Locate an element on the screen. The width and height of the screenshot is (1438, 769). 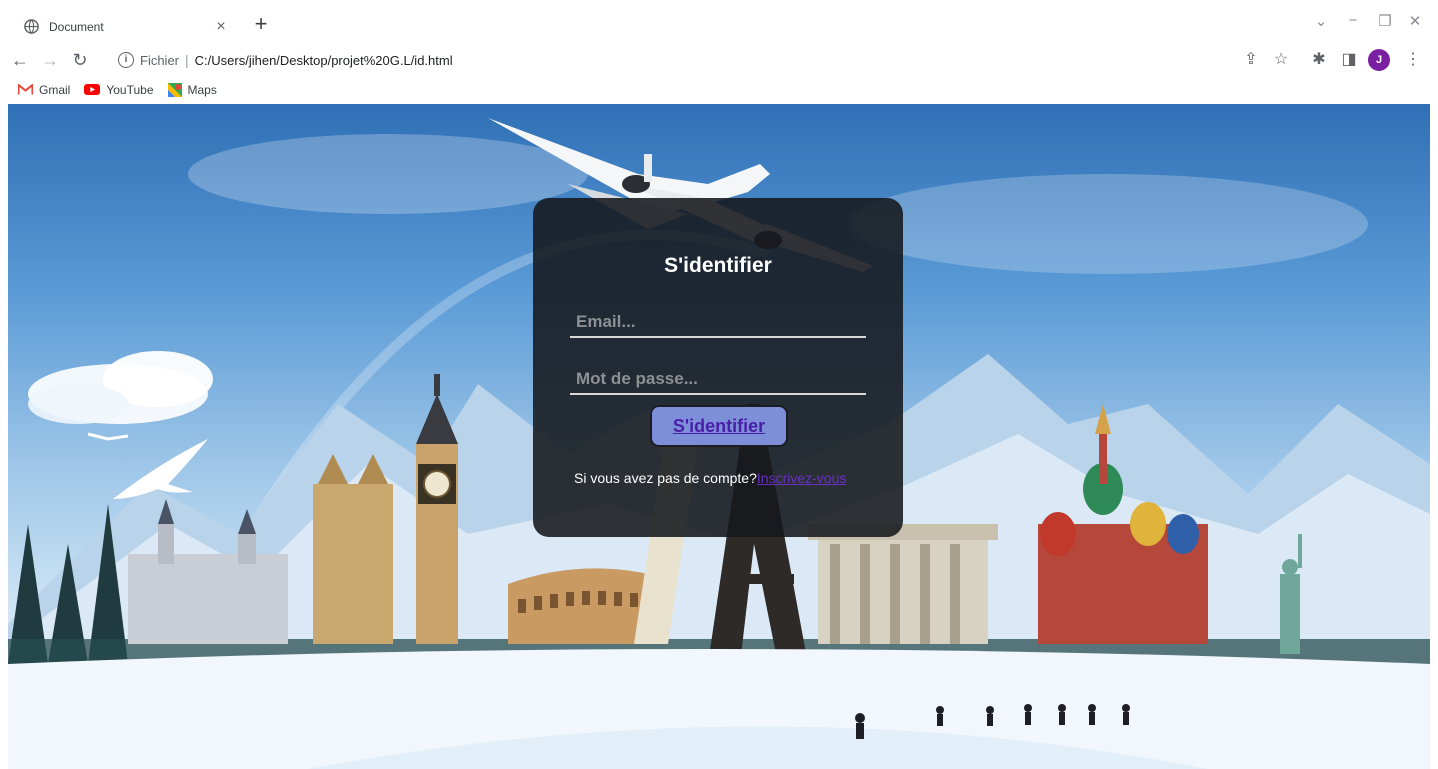
gmail-icon is located at coordinates (25, 89).